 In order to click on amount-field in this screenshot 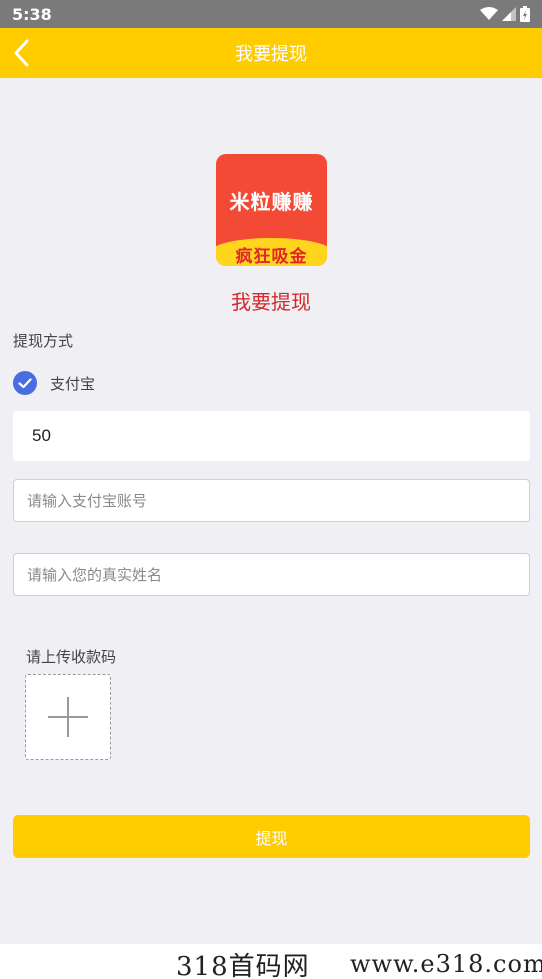, I will do `click(271, 436)`.